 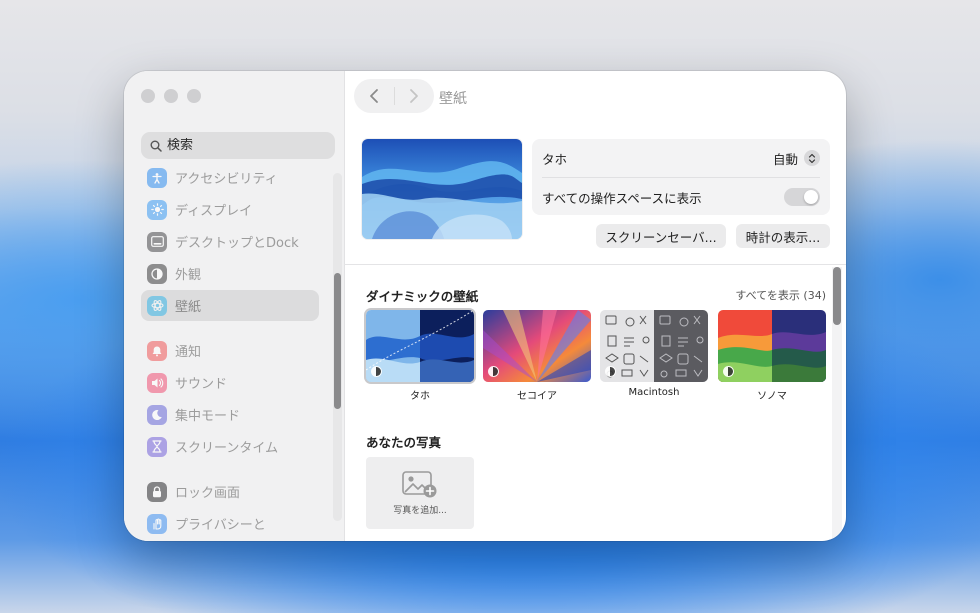 I want to click on current-wallpaper-preview, so click(x=442, y=189).